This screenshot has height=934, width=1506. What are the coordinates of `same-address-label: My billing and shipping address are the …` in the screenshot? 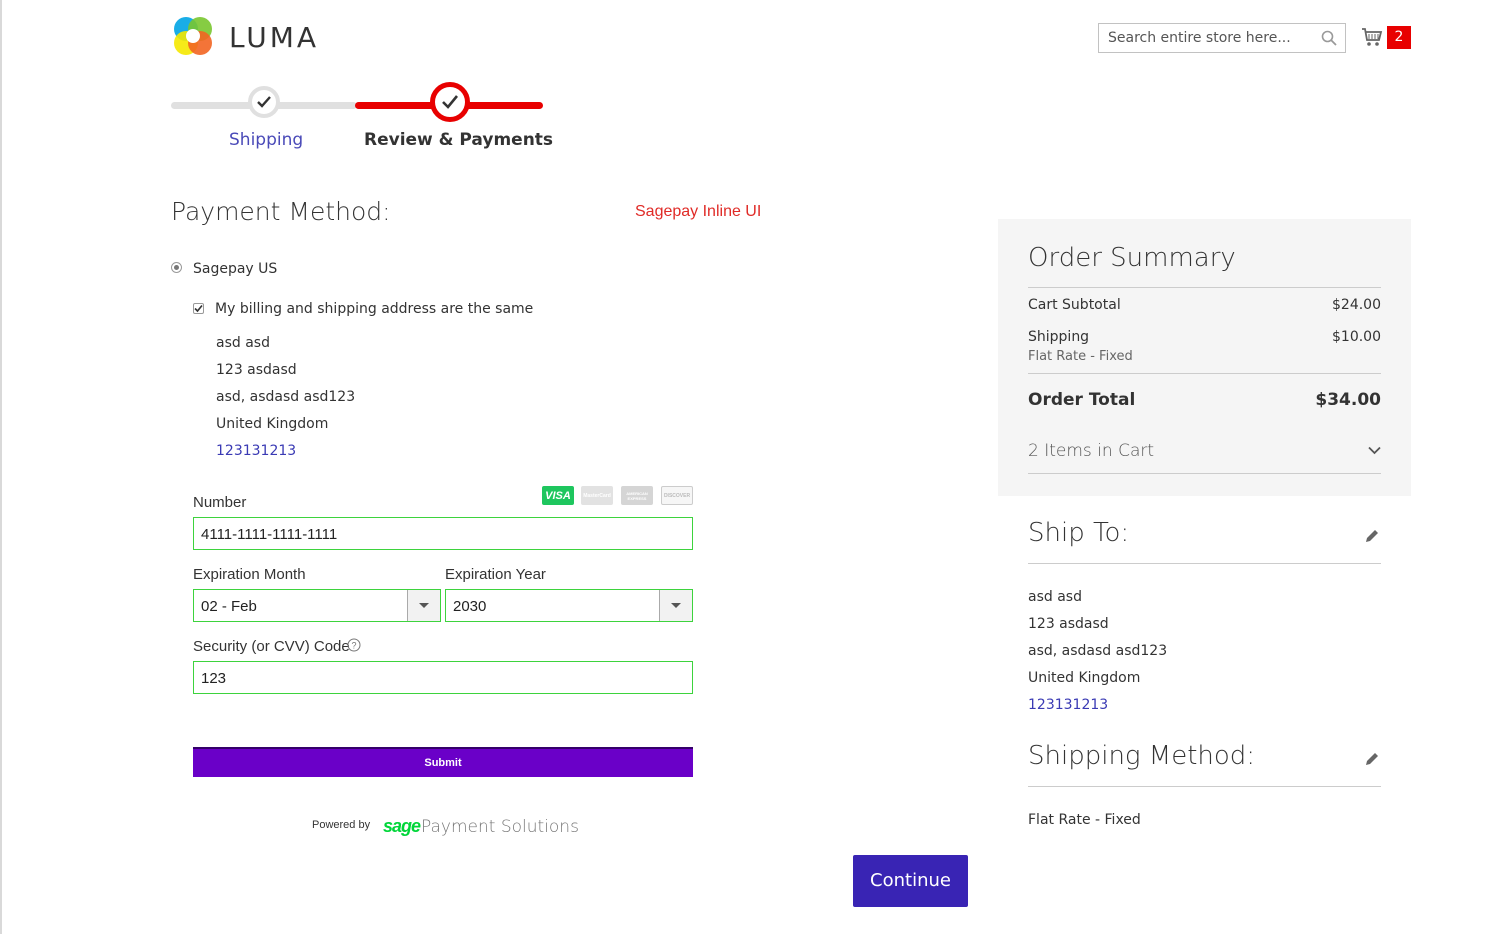 It's located at (374, 309).